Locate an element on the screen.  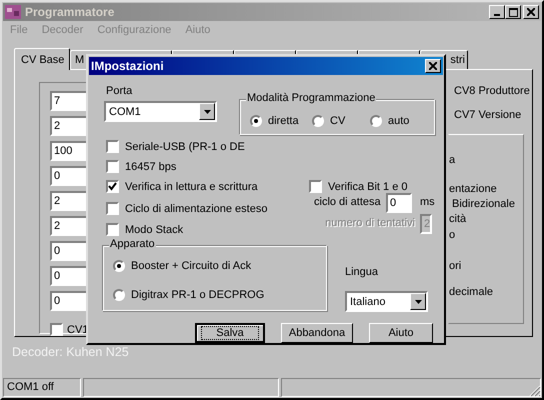
field-label: CV8 Produttore is located at coordinates (492, 91).